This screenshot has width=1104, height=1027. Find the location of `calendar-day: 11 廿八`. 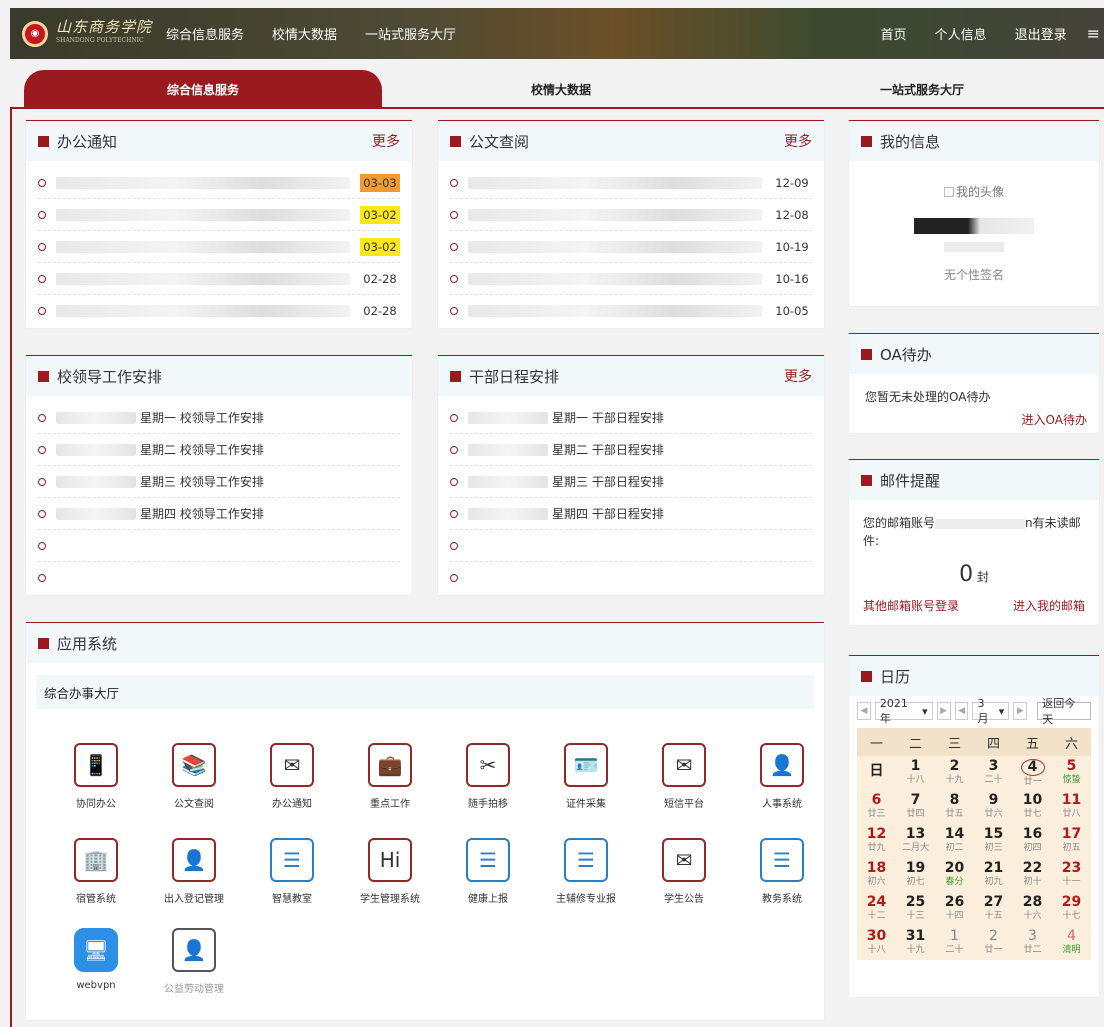

calendar-day: 11 廿八 is located at coordinates (1071, 807).